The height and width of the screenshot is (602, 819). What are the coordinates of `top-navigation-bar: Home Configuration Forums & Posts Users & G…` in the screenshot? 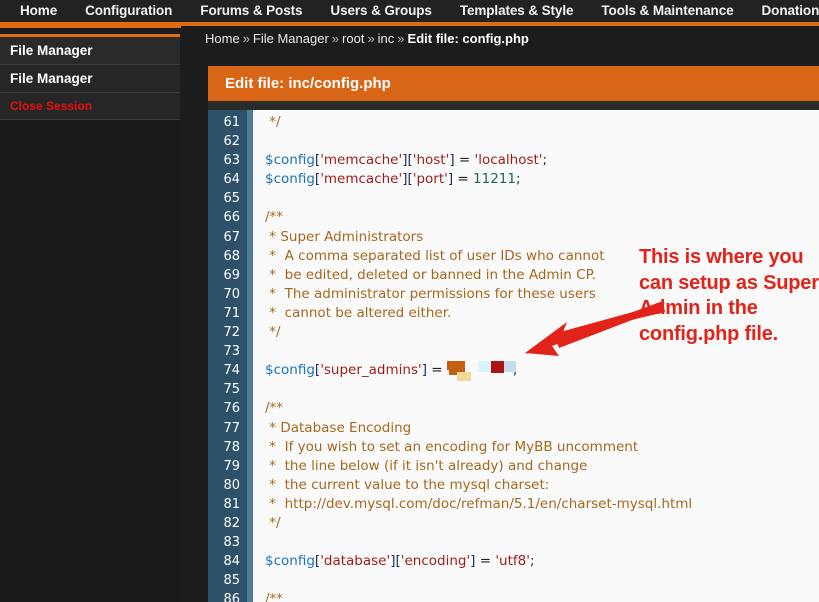 It's located at (409, 12).